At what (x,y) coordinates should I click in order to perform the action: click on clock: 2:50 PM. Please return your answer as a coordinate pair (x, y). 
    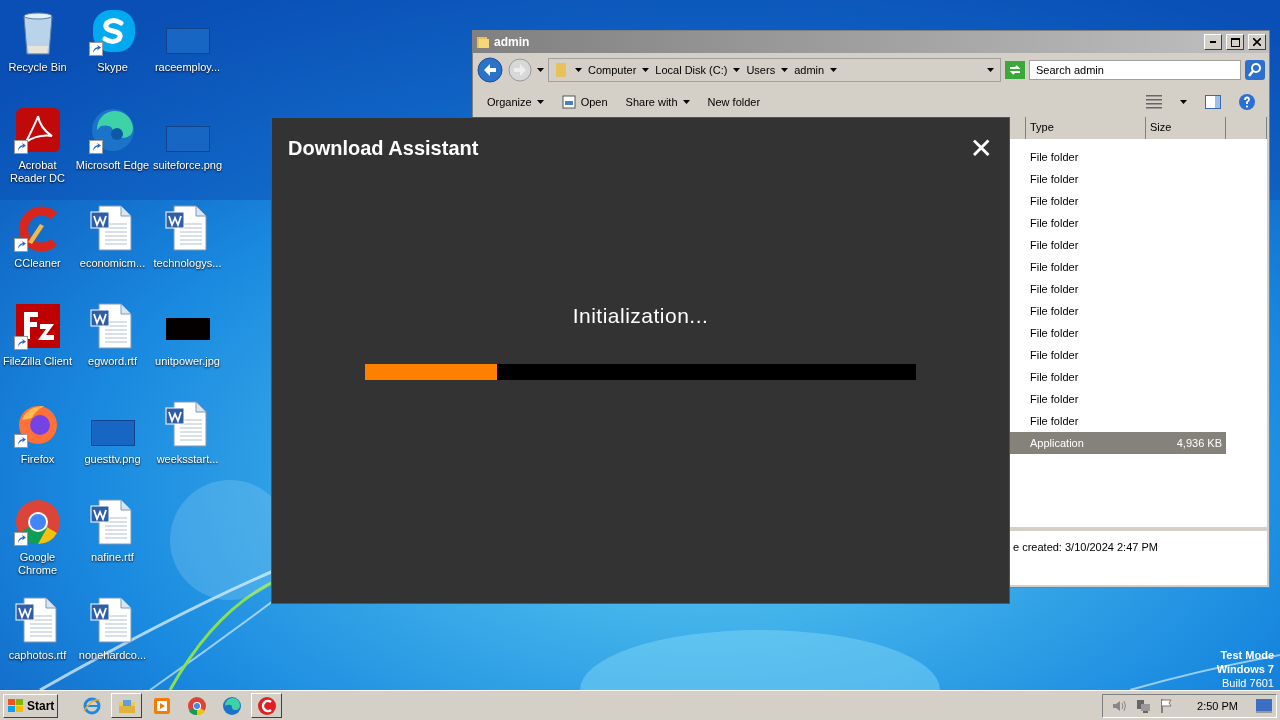
    Looking at the image, I should click on (1217, 705).